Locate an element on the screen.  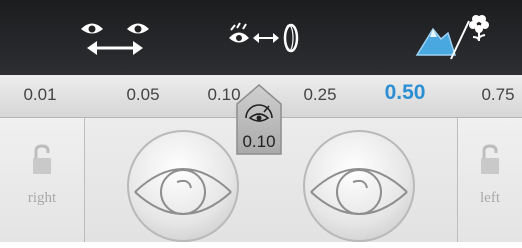
left-eye-lock-button: left is located at coordinates (489, 180).